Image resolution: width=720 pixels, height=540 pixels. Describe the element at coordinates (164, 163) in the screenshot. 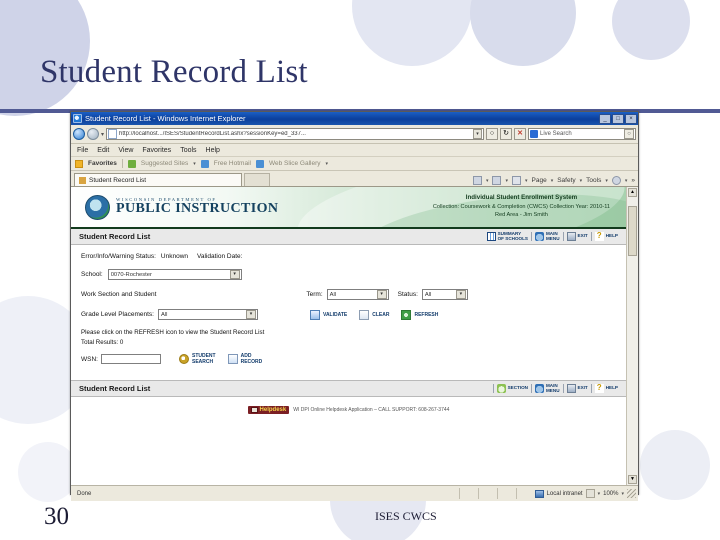

I see `favorites-item-suggested-sites: Suggested Sites` at that location.